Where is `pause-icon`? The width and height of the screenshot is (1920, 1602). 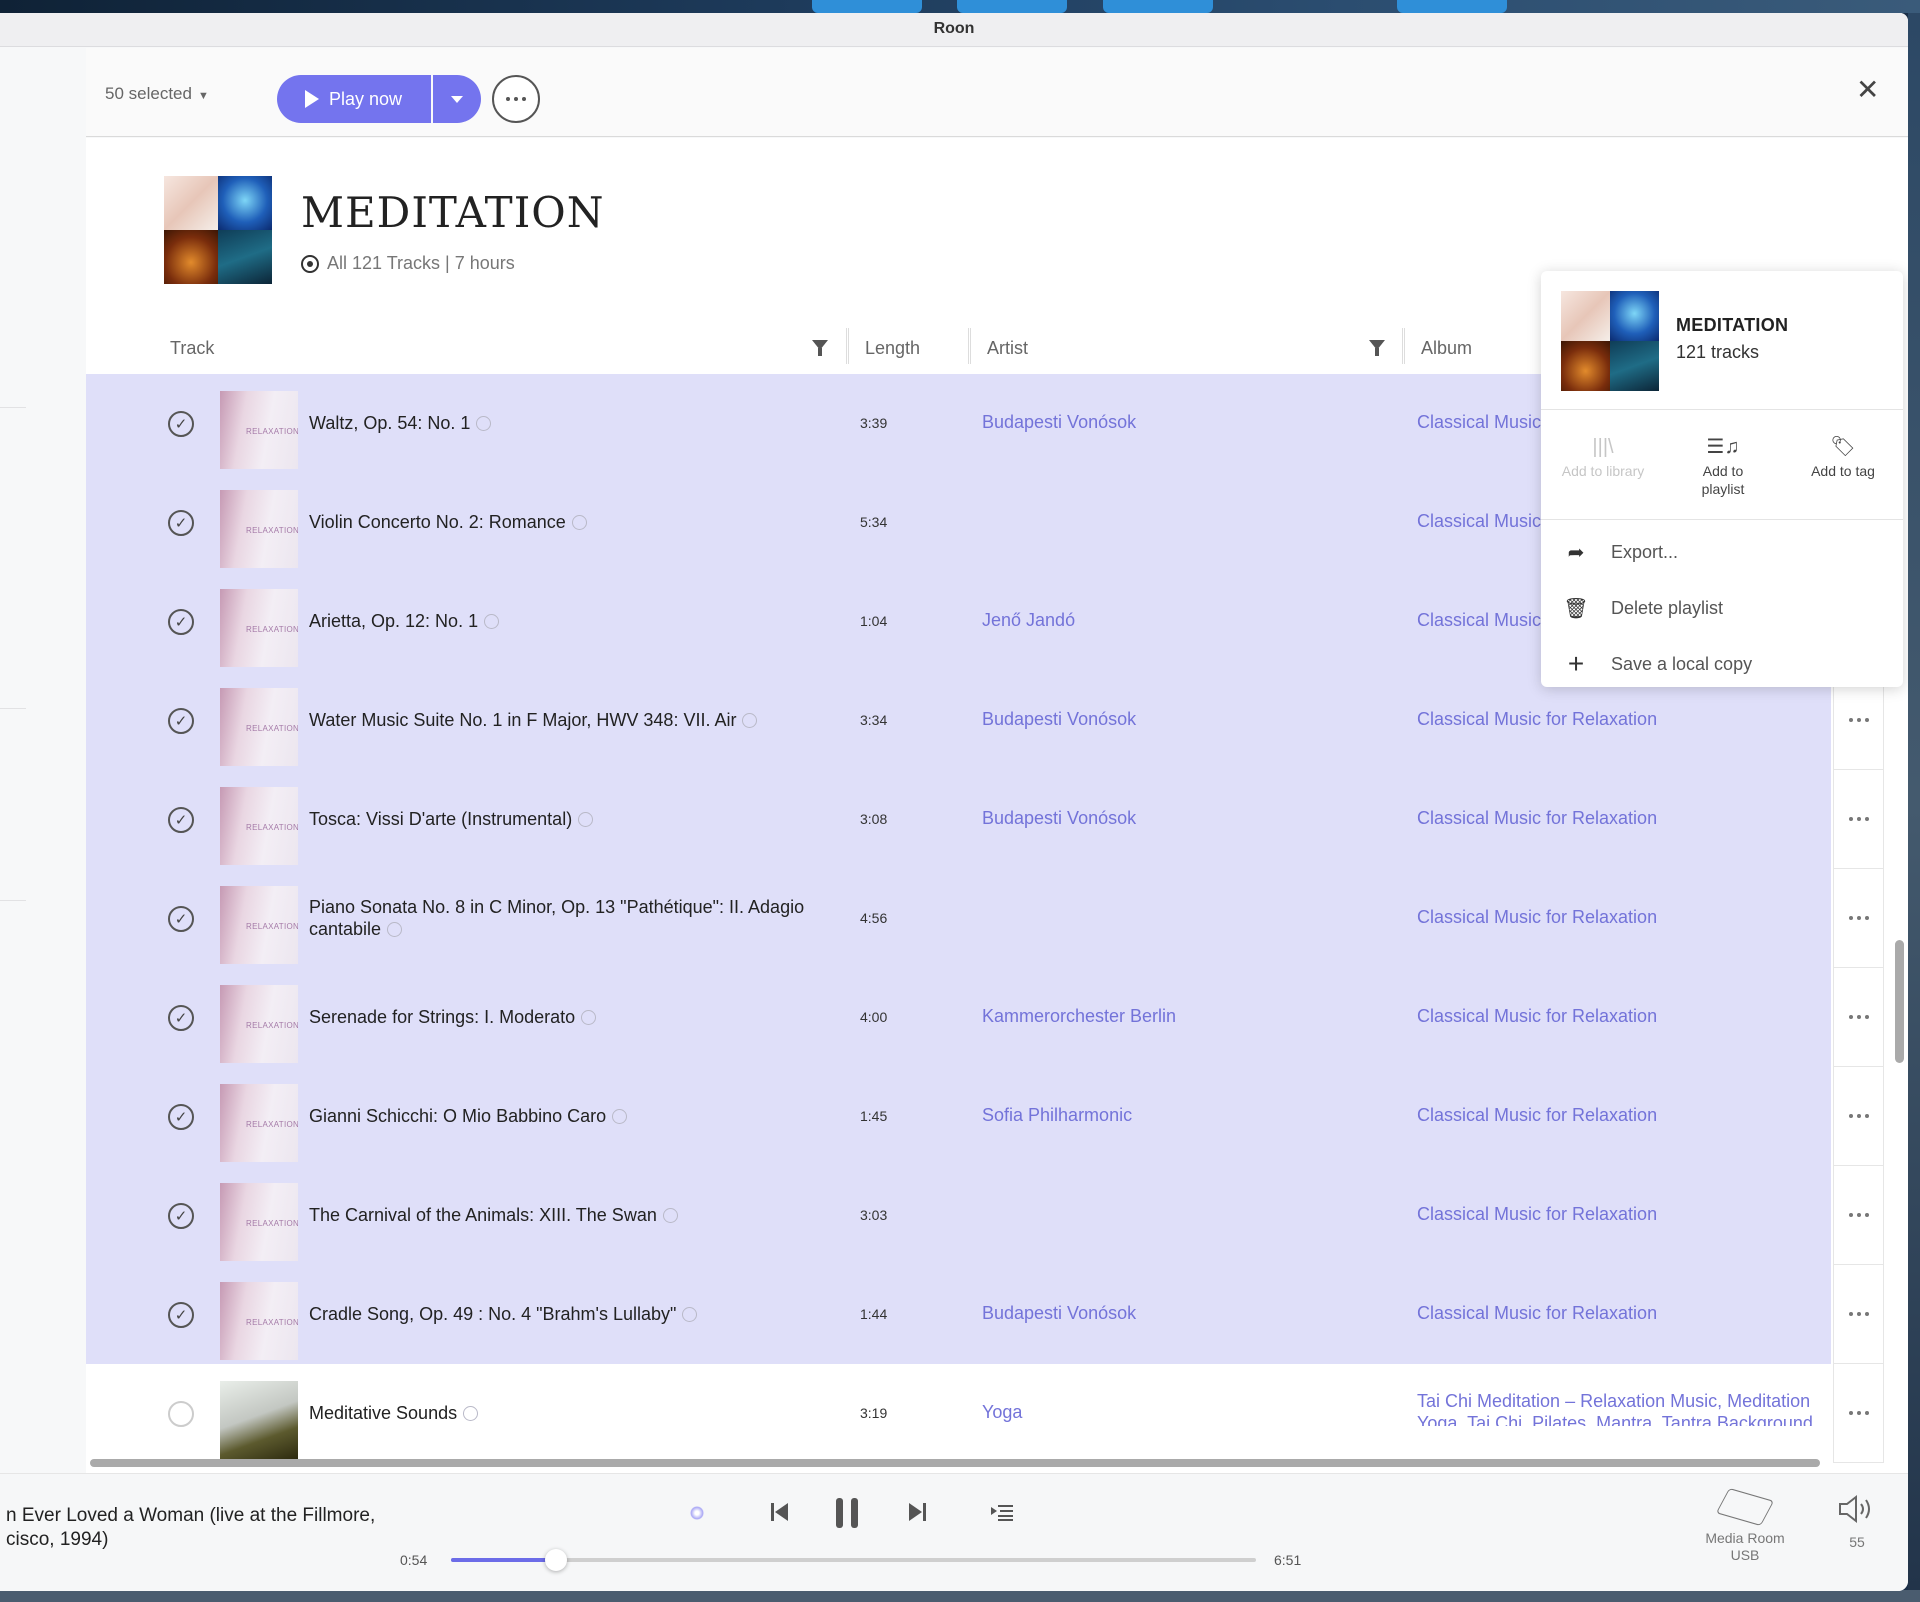
pause-icon is located at coordinates (848, 1513).